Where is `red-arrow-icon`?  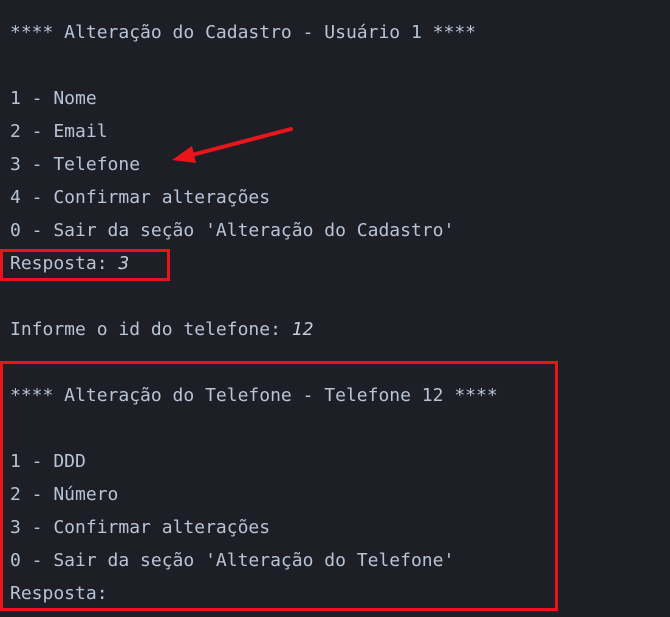
red-arrow-icon is located at coordinates (232, 145).